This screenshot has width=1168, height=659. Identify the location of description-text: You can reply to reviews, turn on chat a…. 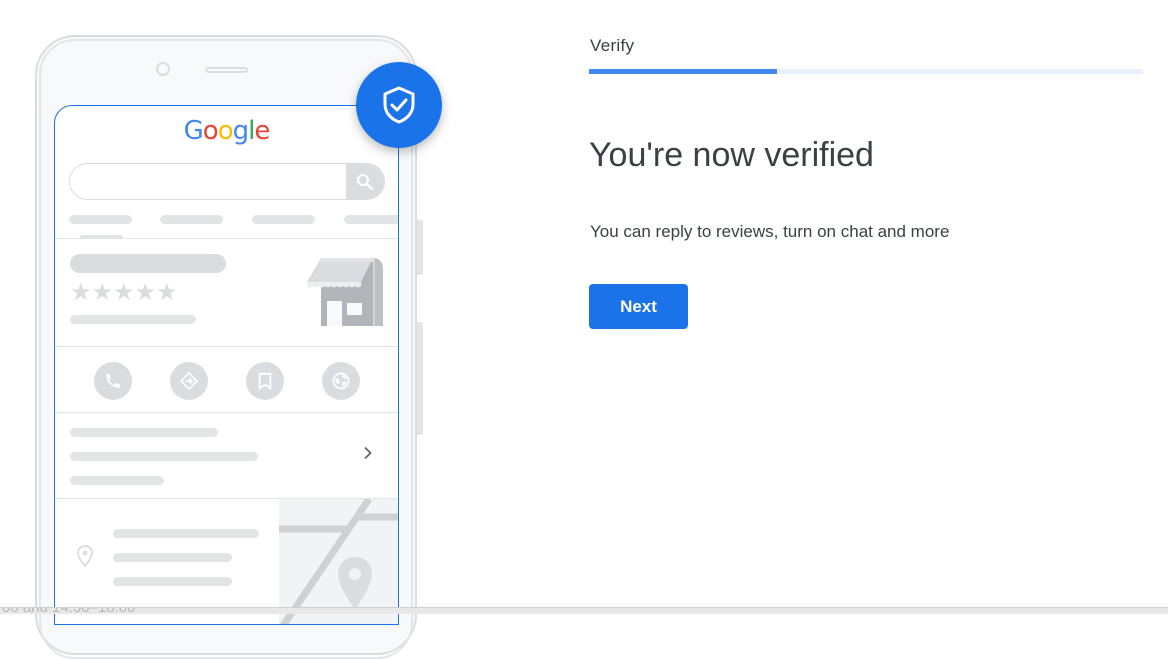
(770, 231).